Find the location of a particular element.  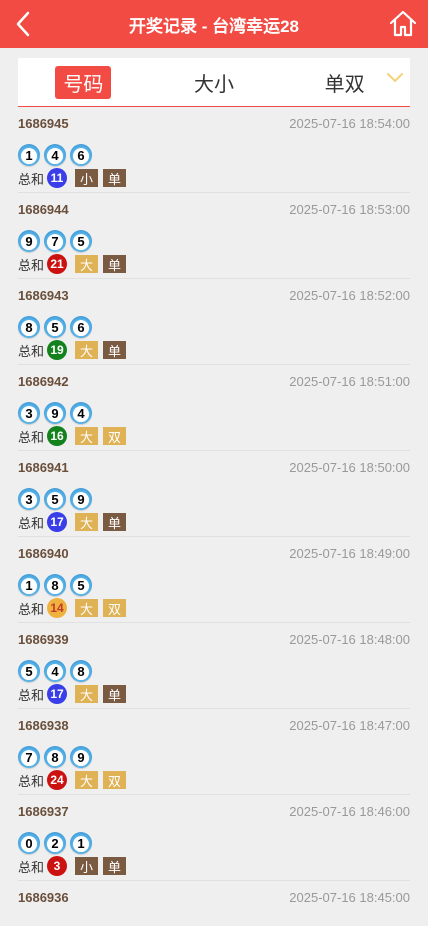

draw-time: 2025-07-16 18:47:00 is located at coordinates (349, 725).